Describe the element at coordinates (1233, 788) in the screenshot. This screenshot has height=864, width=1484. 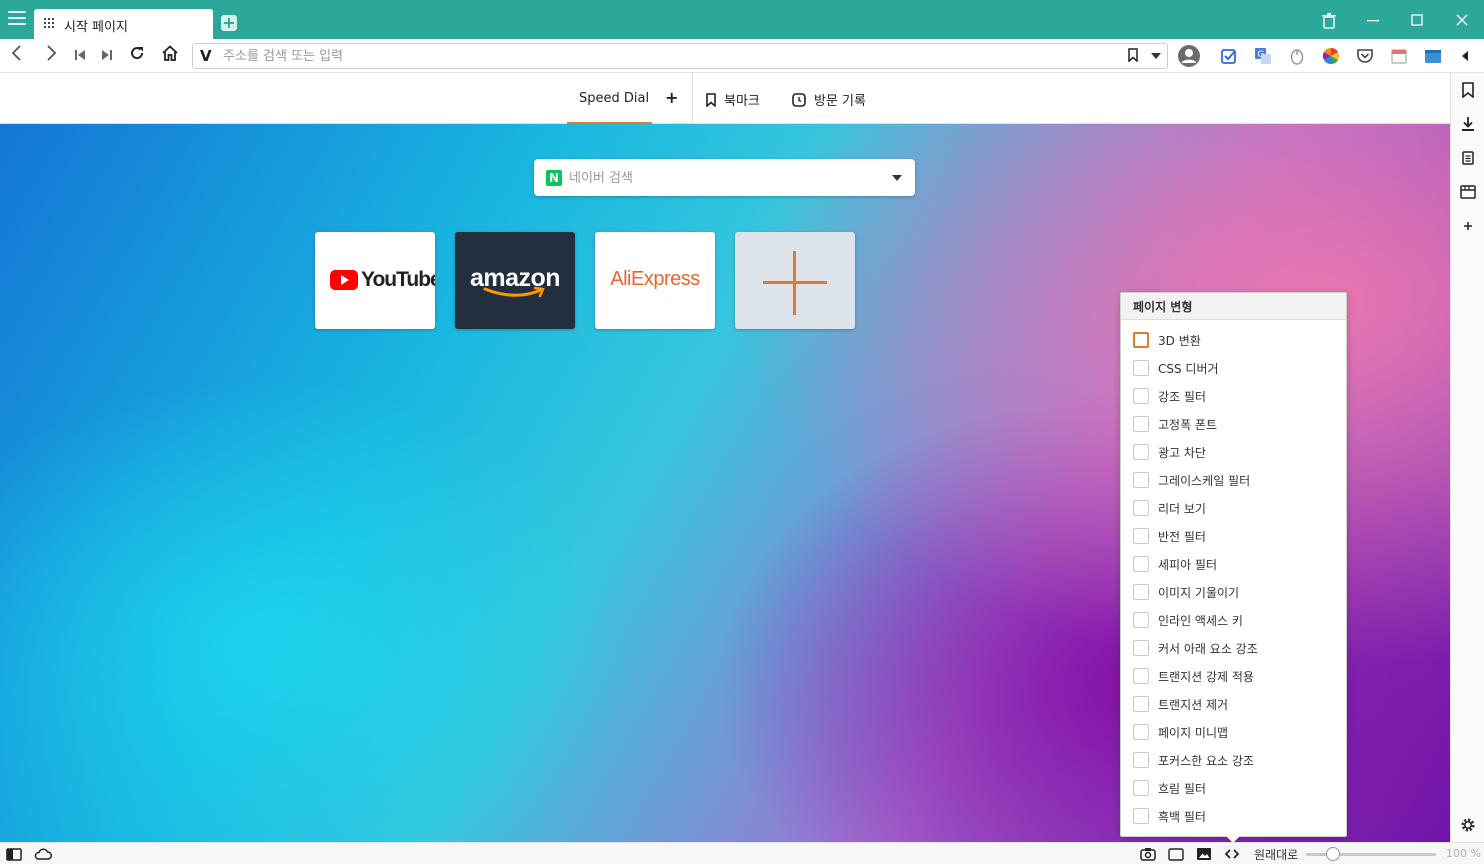
I see `page-action-item: 흐림 필터` at that location.